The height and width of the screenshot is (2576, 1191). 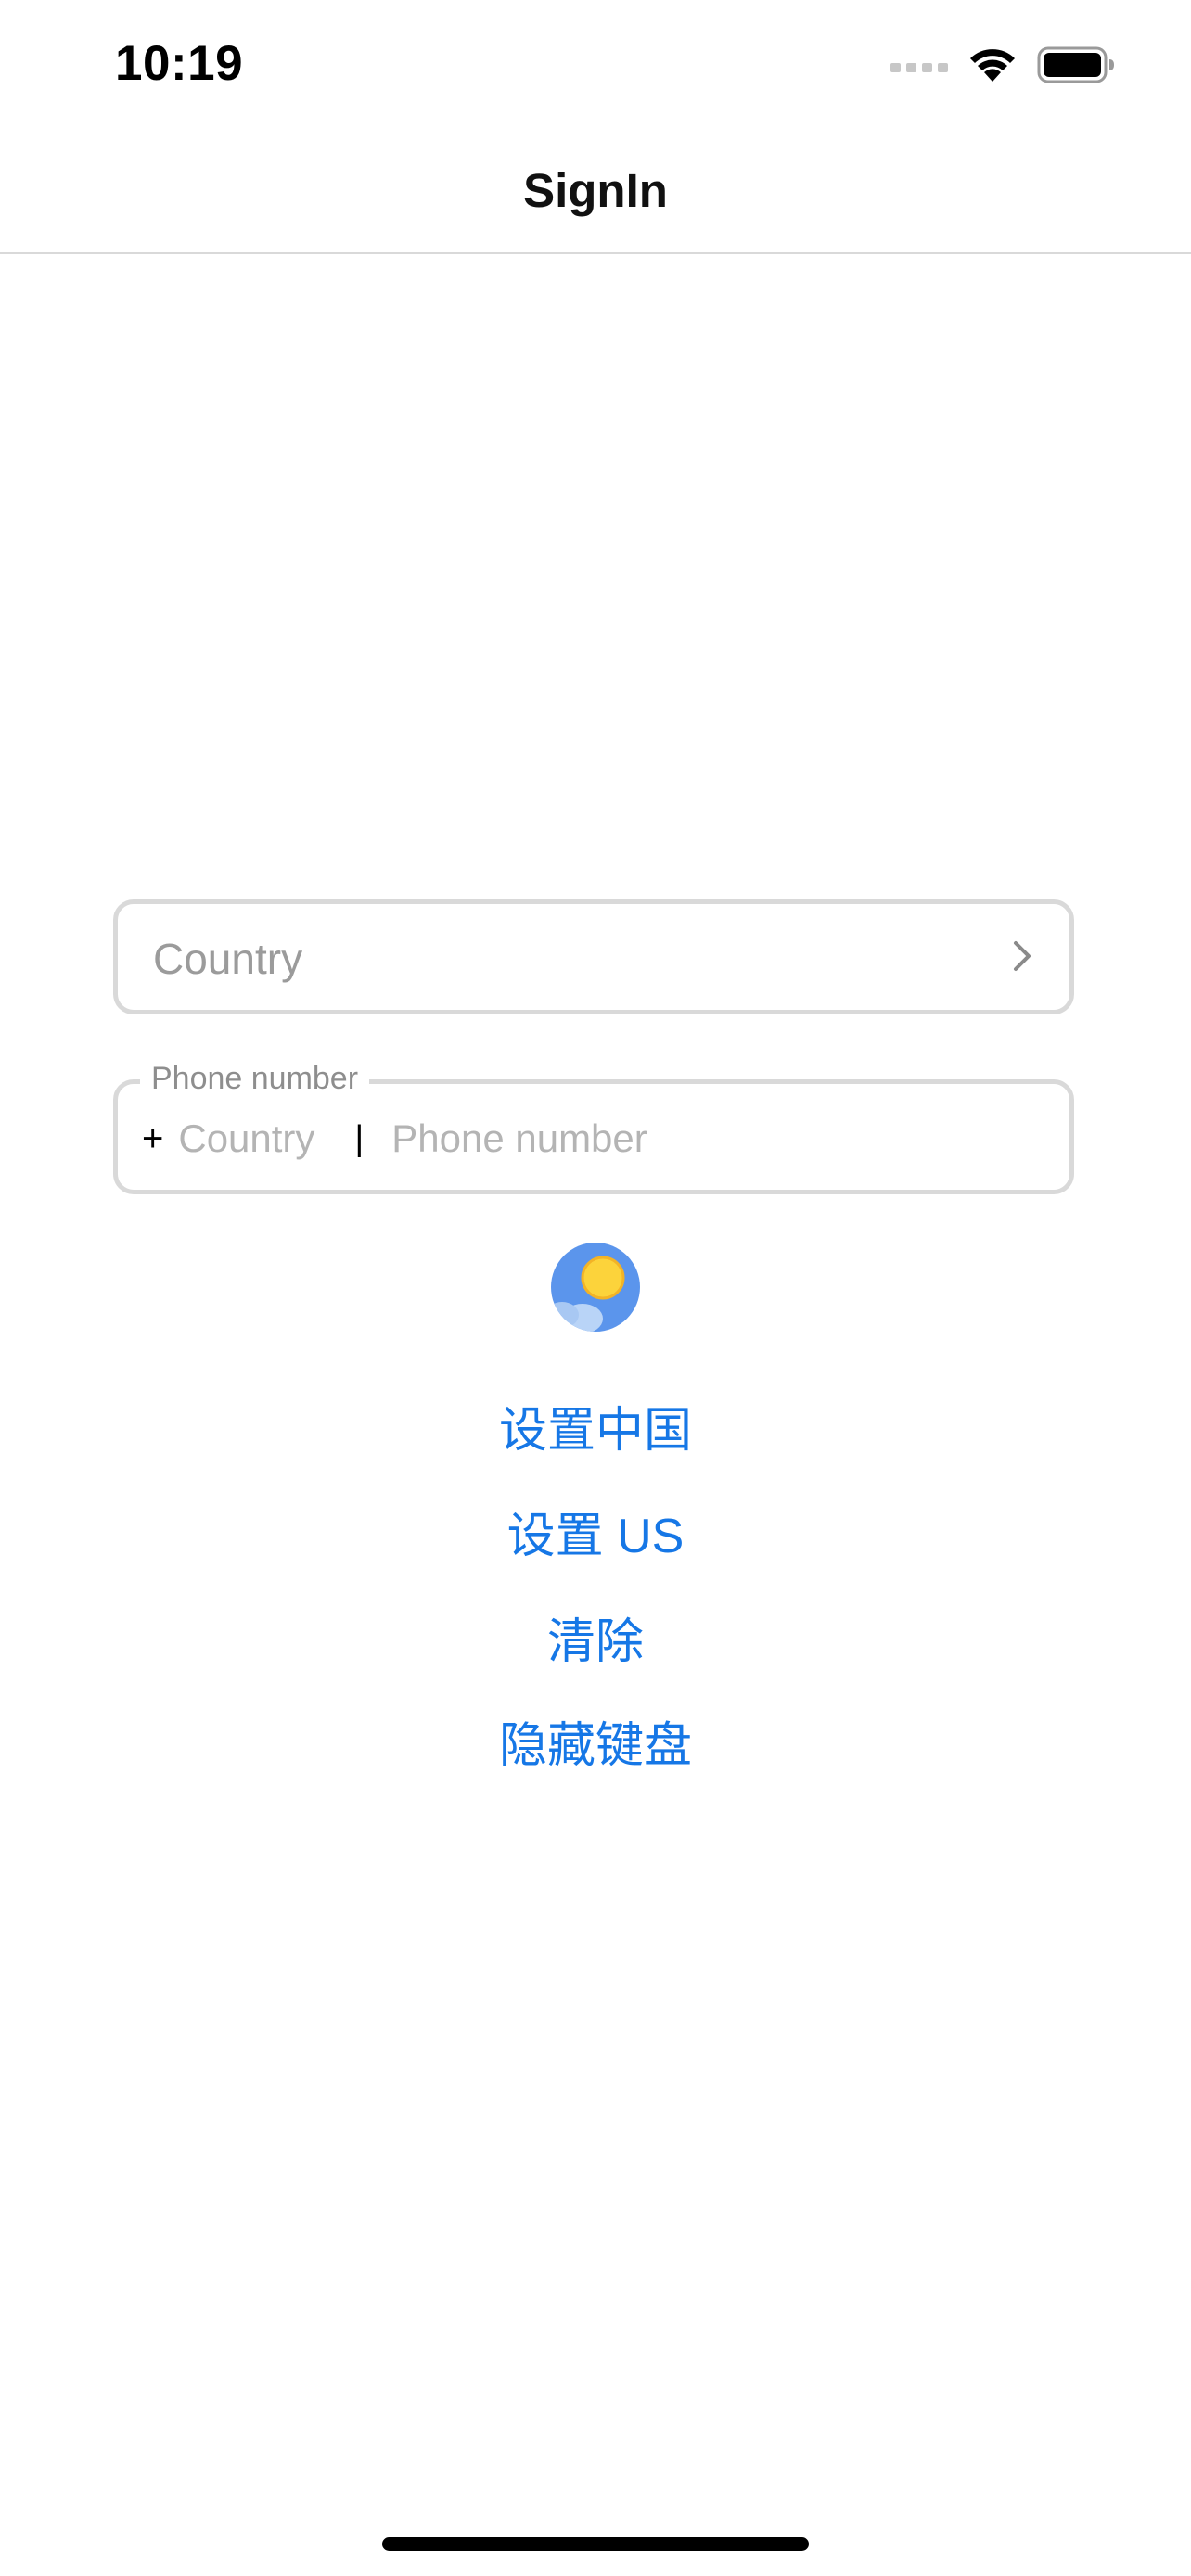 What do you see at coordinates (228, 959) in the screenshot?
I see `country-placeholder: Country` at bounding box center [228, 959].